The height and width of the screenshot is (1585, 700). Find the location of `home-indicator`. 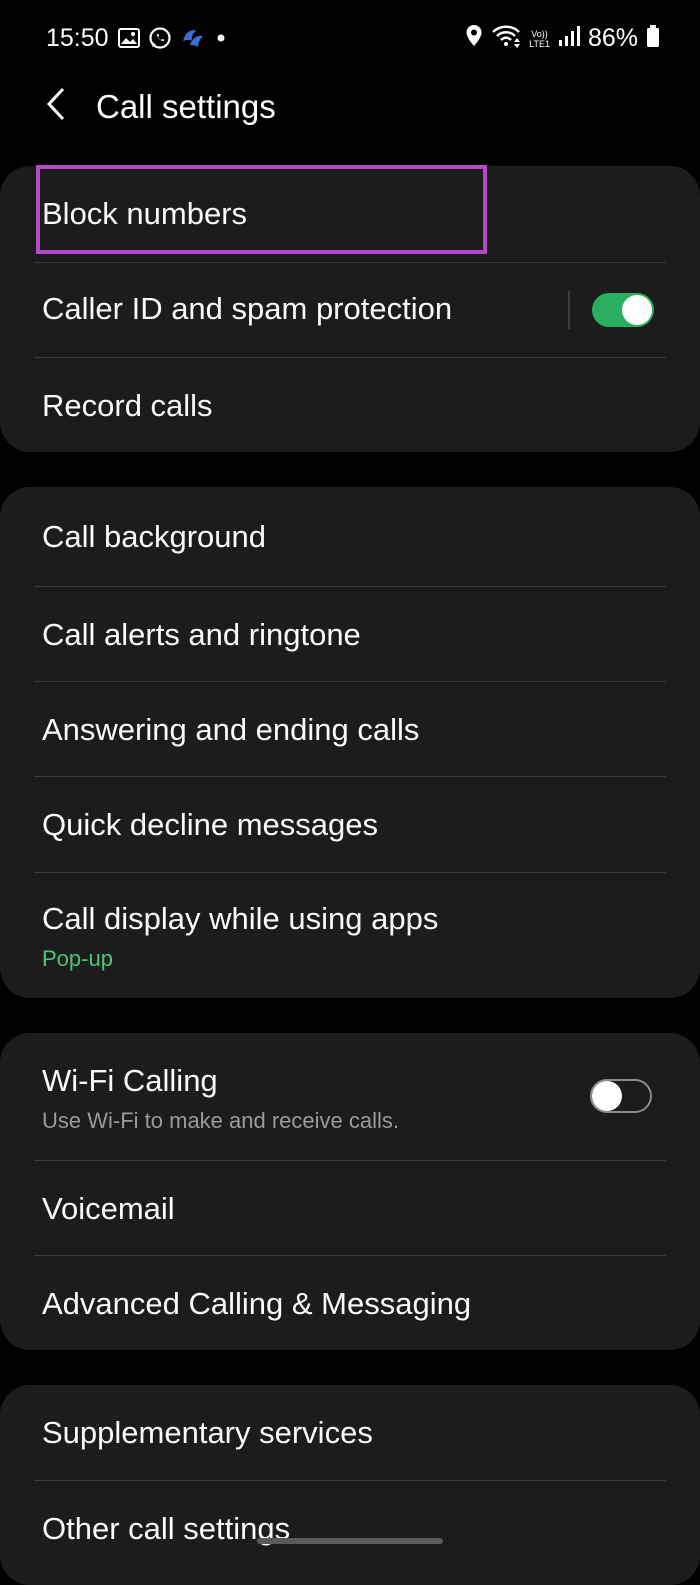

home-indicator is located at coordinates (350, 1541).